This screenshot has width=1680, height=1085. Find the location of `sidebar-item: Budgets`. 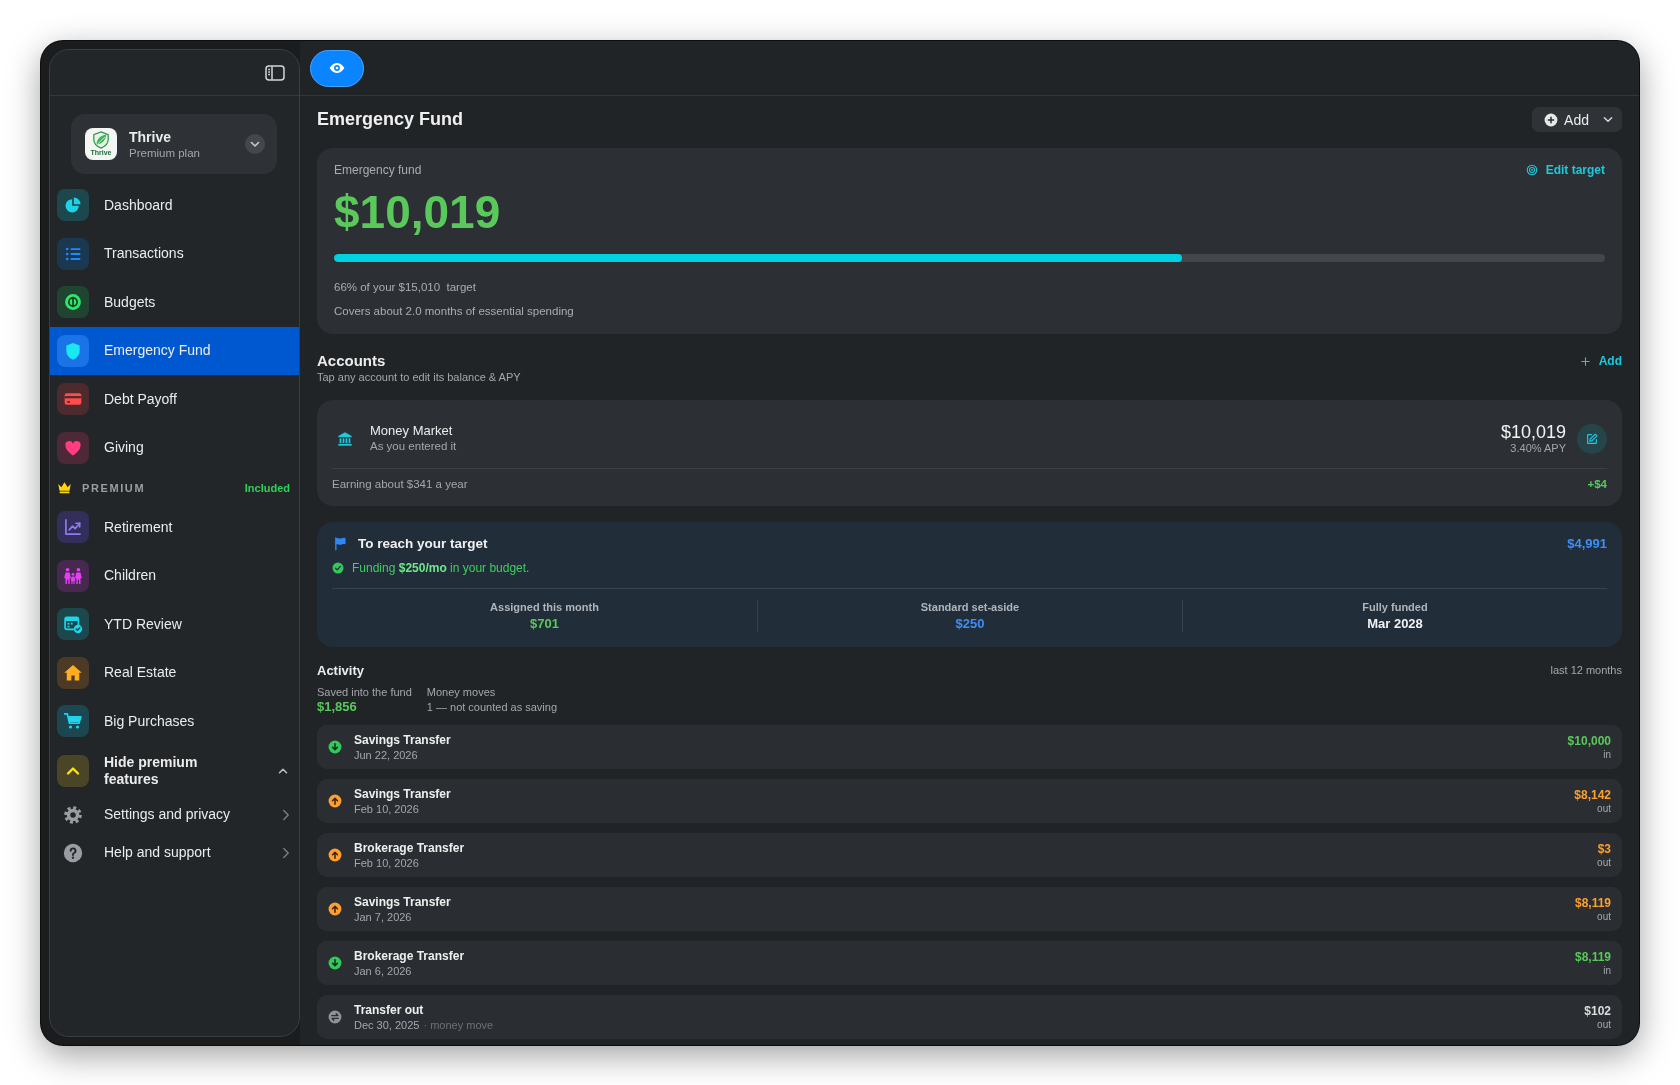

sidebar-item: Budgets is located at coordinates (174, 302).